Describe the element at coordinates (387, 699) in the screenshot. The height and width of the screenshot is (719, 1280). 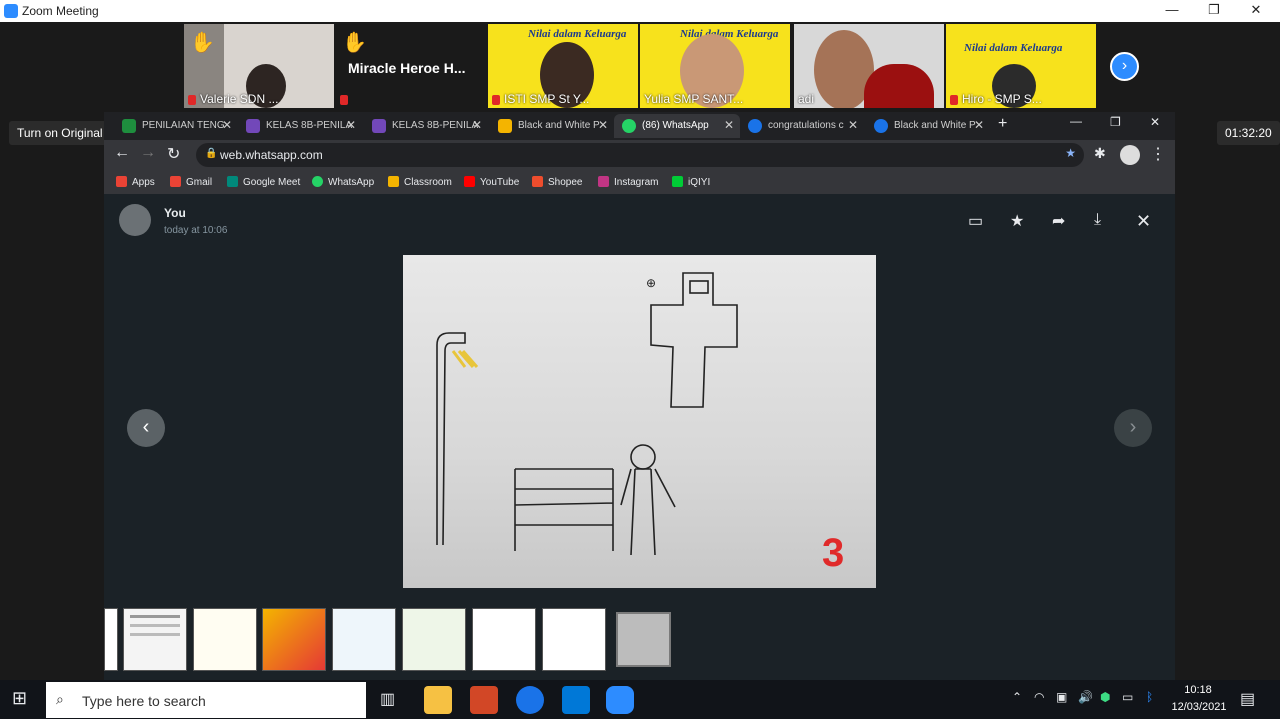
I see `task-view-icon: ▥` at that location.